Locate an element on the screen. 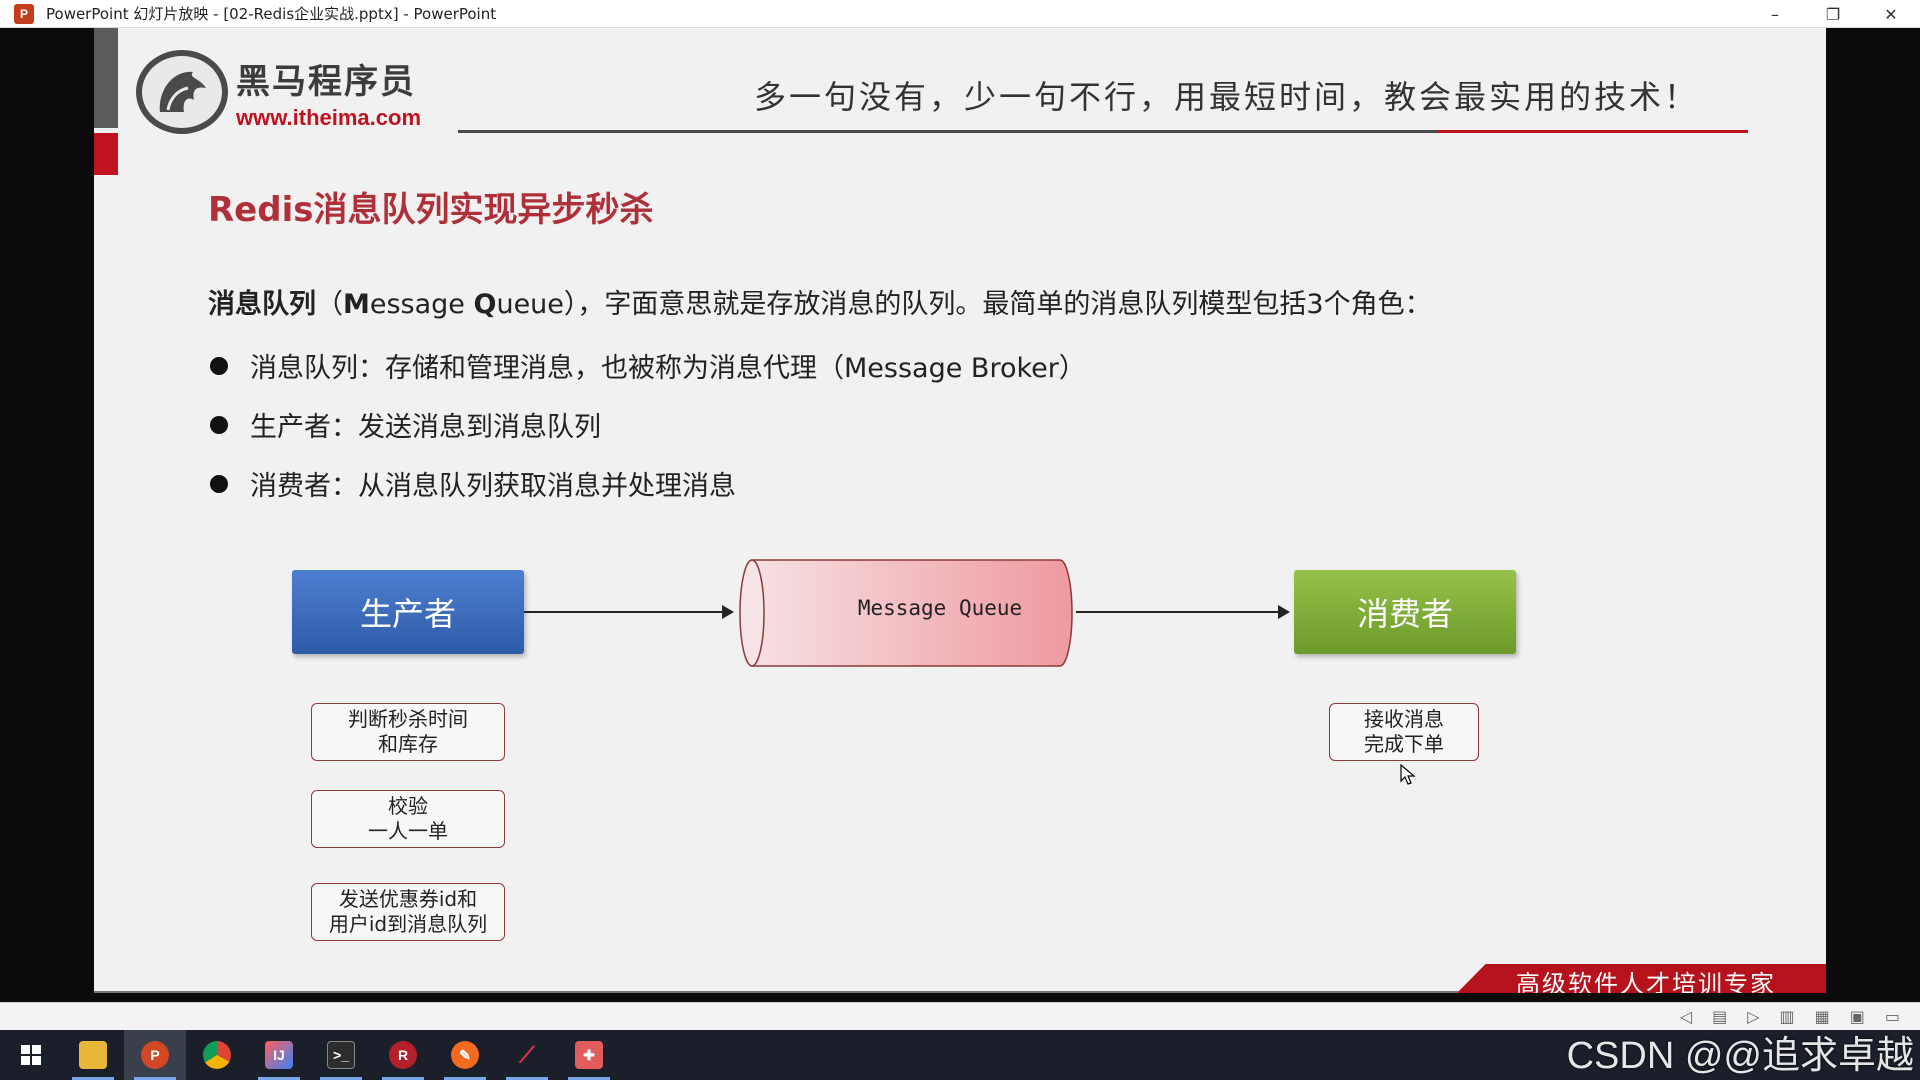 The width and height of the screenshot is (1920, 1080). windows-start-icon is located at coordinates (31, 1055).